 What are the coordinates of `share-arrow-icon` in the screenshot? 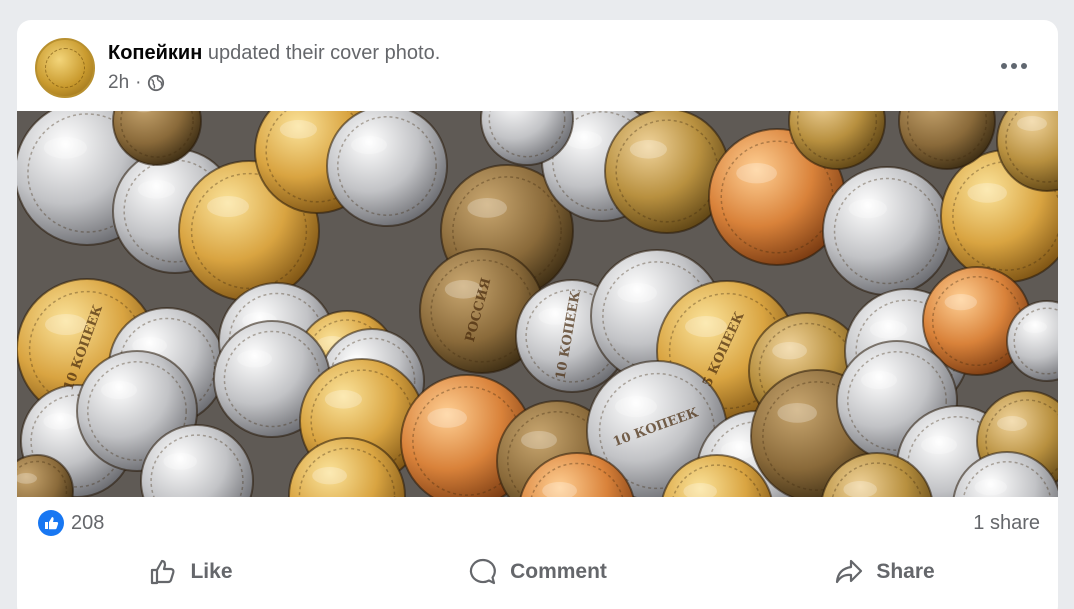 It's located at (849, 571).